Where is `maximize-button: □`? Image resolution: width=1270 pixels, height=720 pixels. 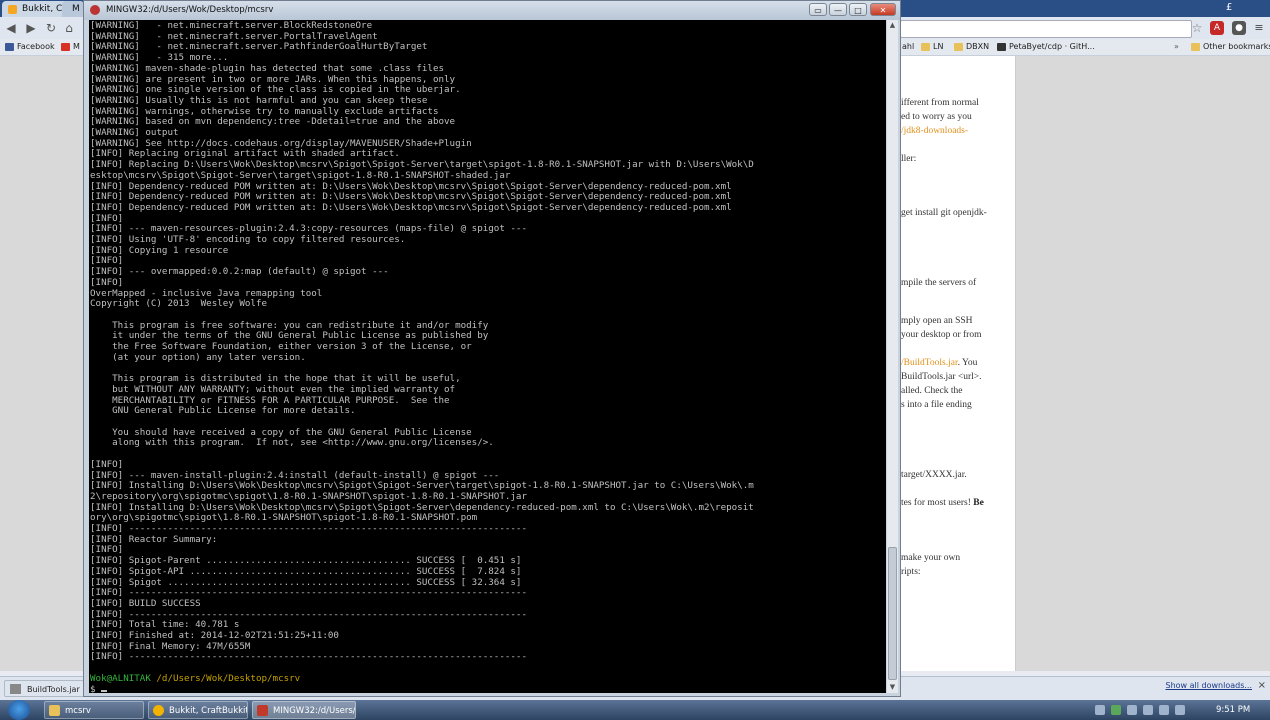 maximize-button: □ is located at coordinates (858, 9).